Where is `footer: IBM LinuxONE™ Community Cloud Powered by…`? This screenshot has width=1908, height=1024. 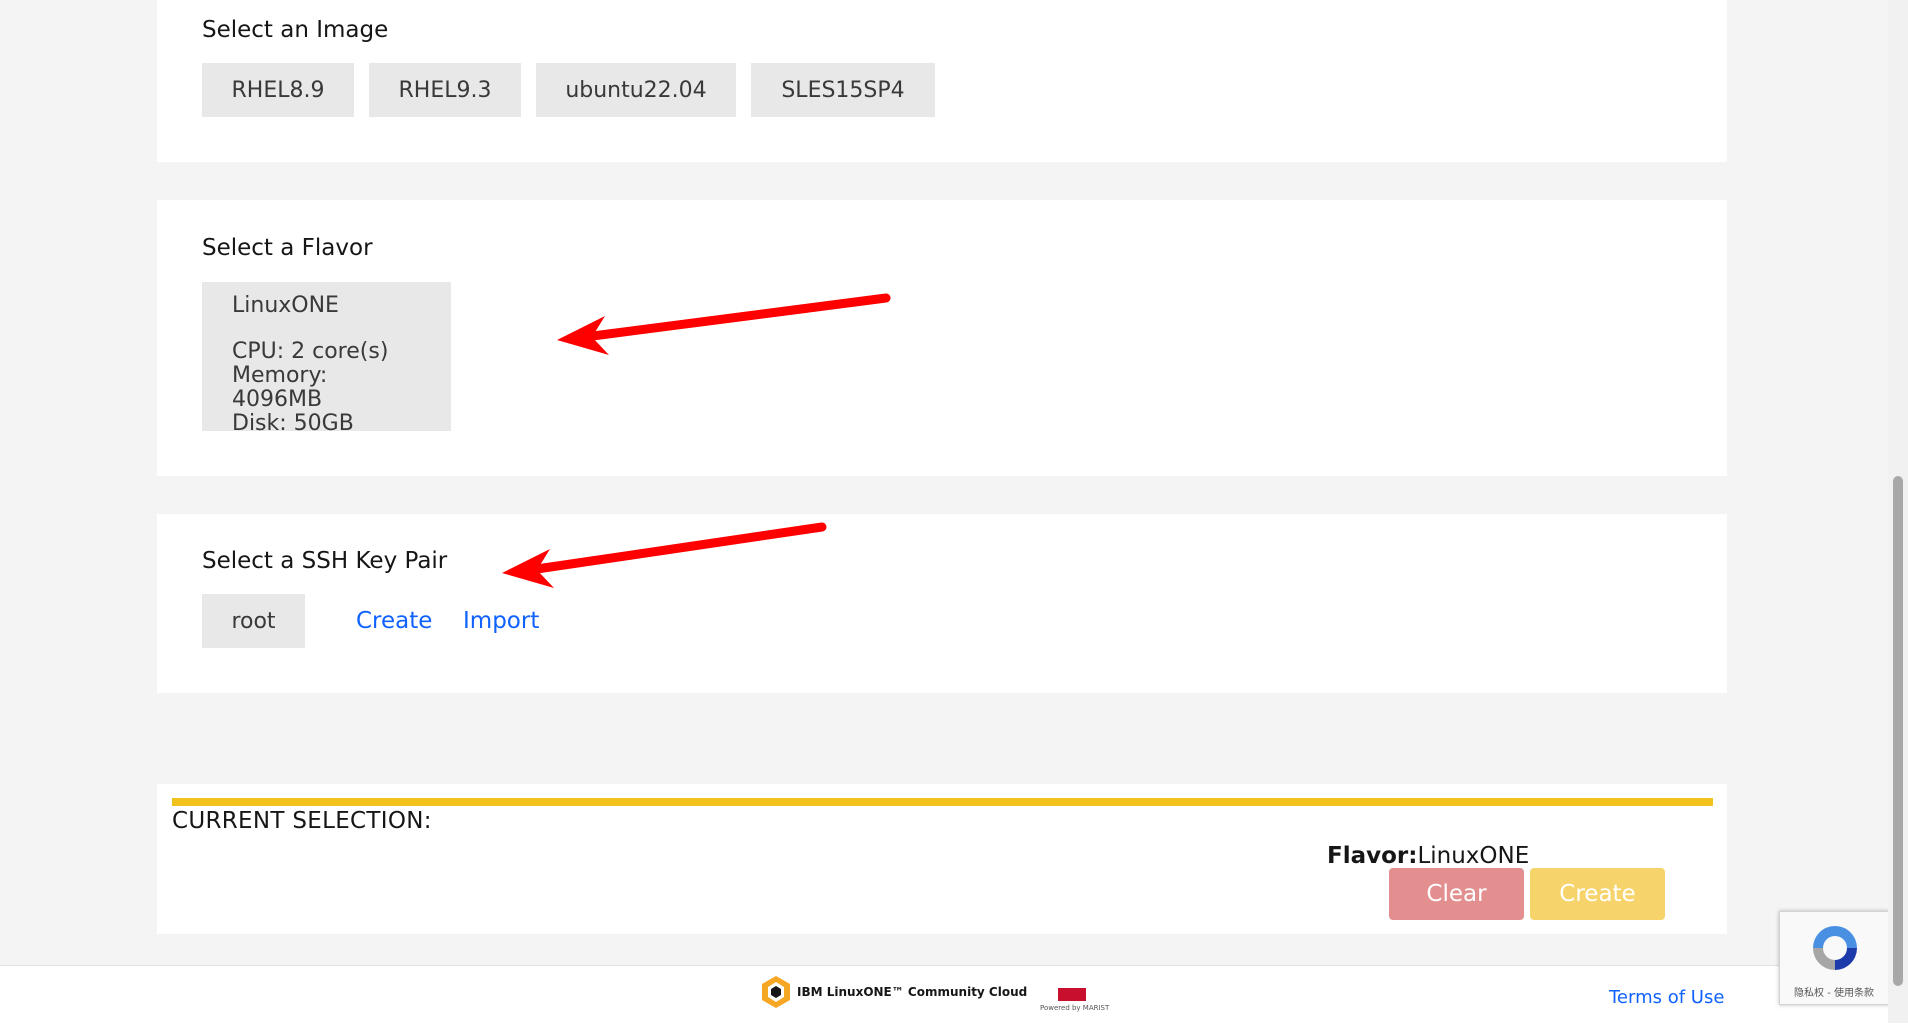
footer: IBM LinuxONE™ Community Cloud Powered by… is located at coordinates (954, 994).